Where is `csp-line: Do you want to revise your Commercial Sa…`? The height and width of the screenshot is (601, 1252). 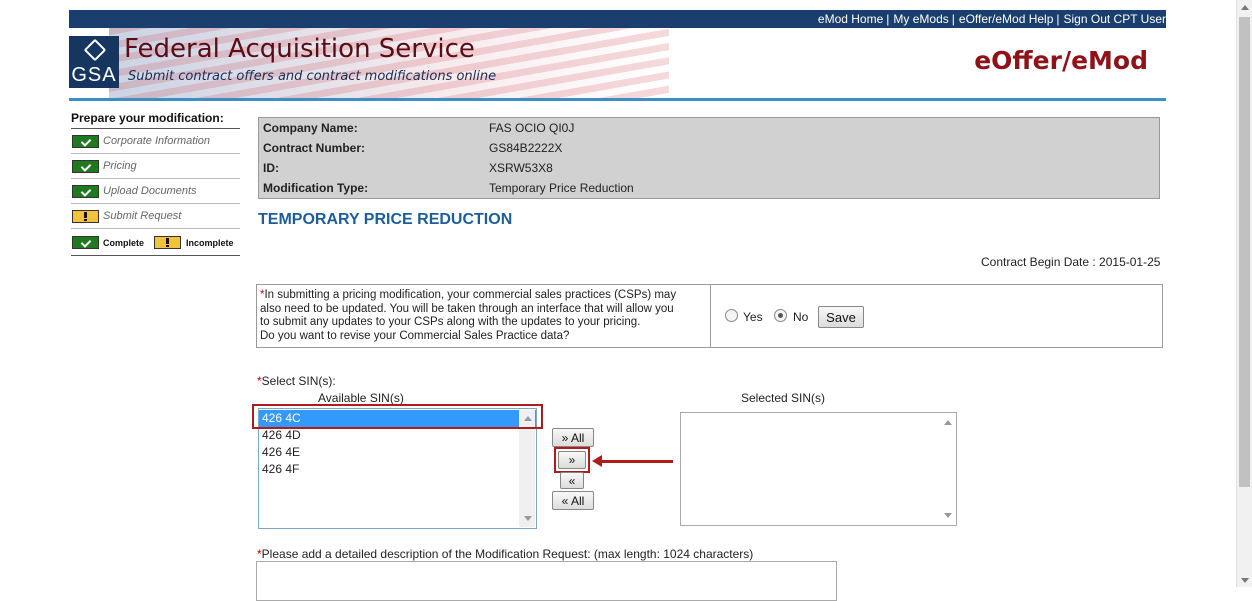 csp-line: Do you want to revise your Commercial Sa… is located at coordinates (415, 335).